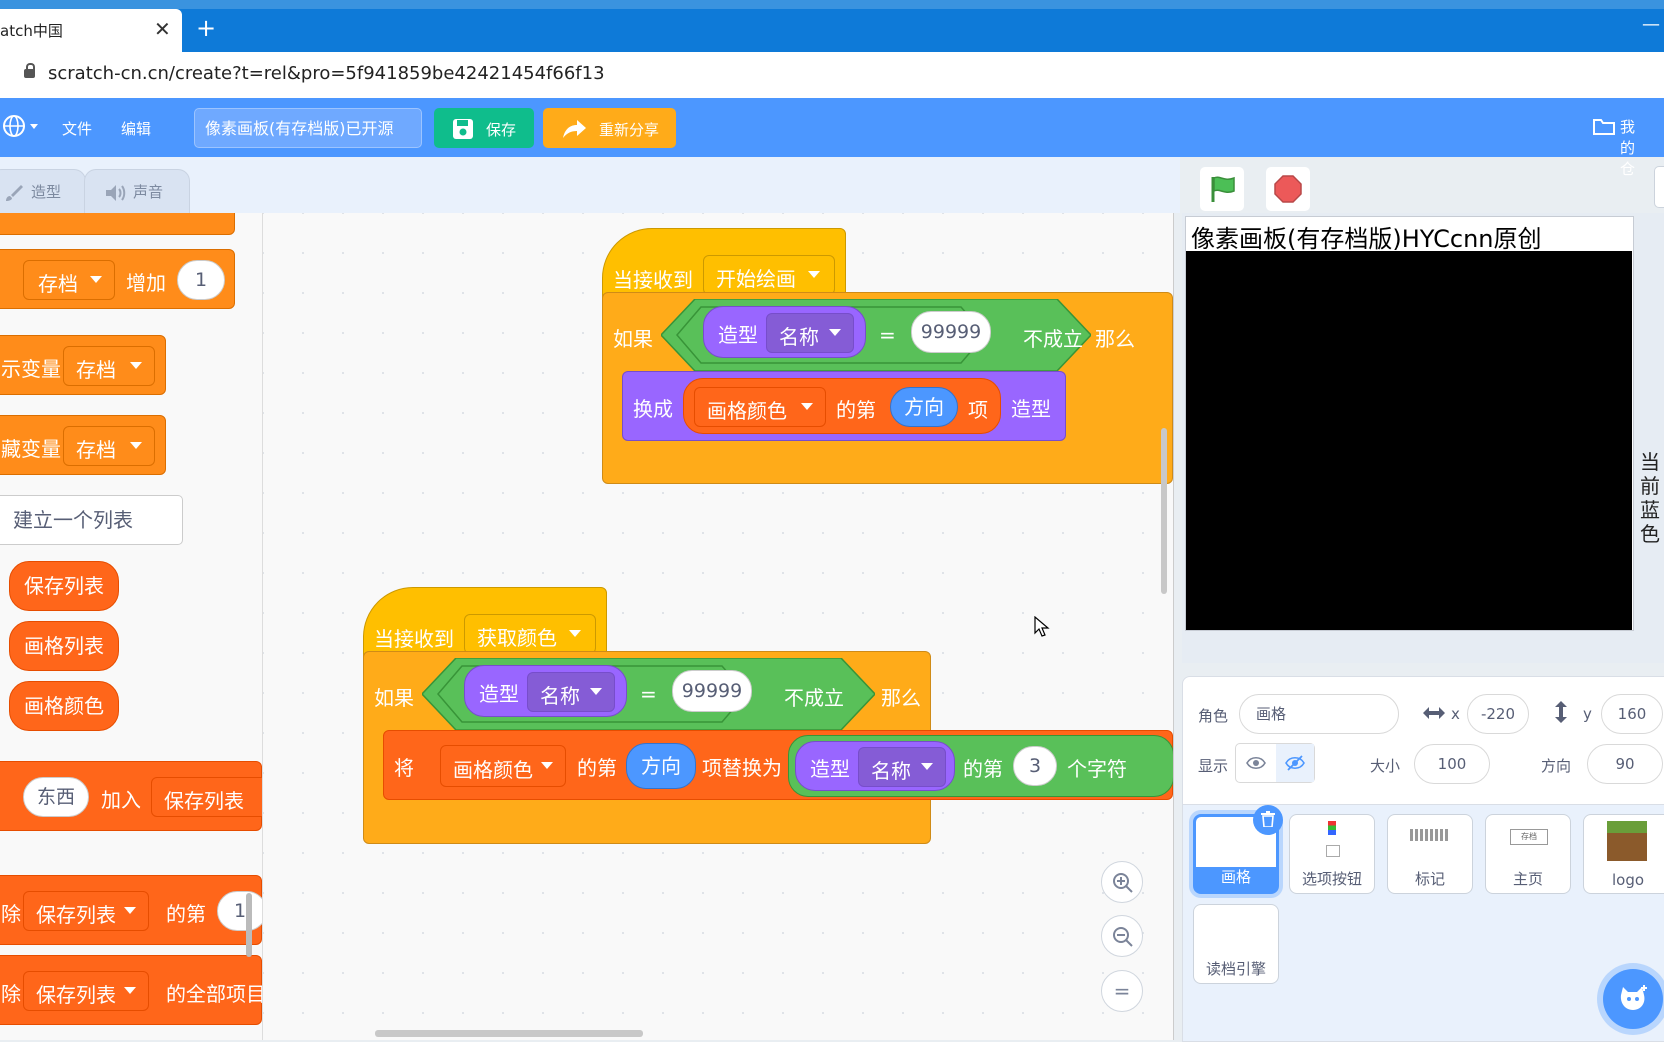  I want to click on palette-delete-all-dropdown: 保存列表, so click(86, 991).